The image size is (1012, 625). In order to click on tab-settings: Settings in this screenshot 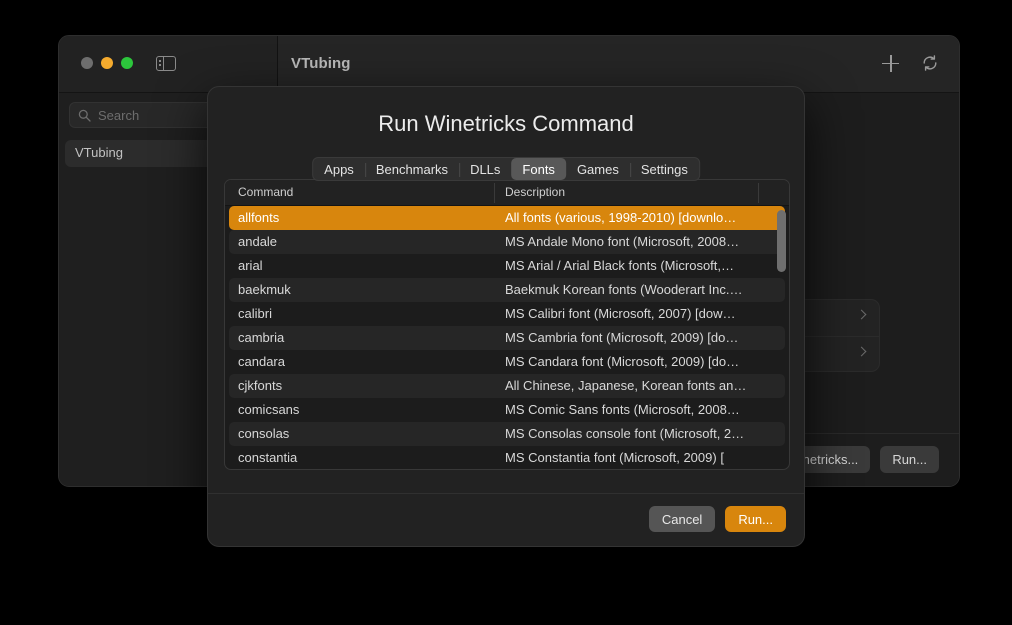, I will do `click(664, 169)`.